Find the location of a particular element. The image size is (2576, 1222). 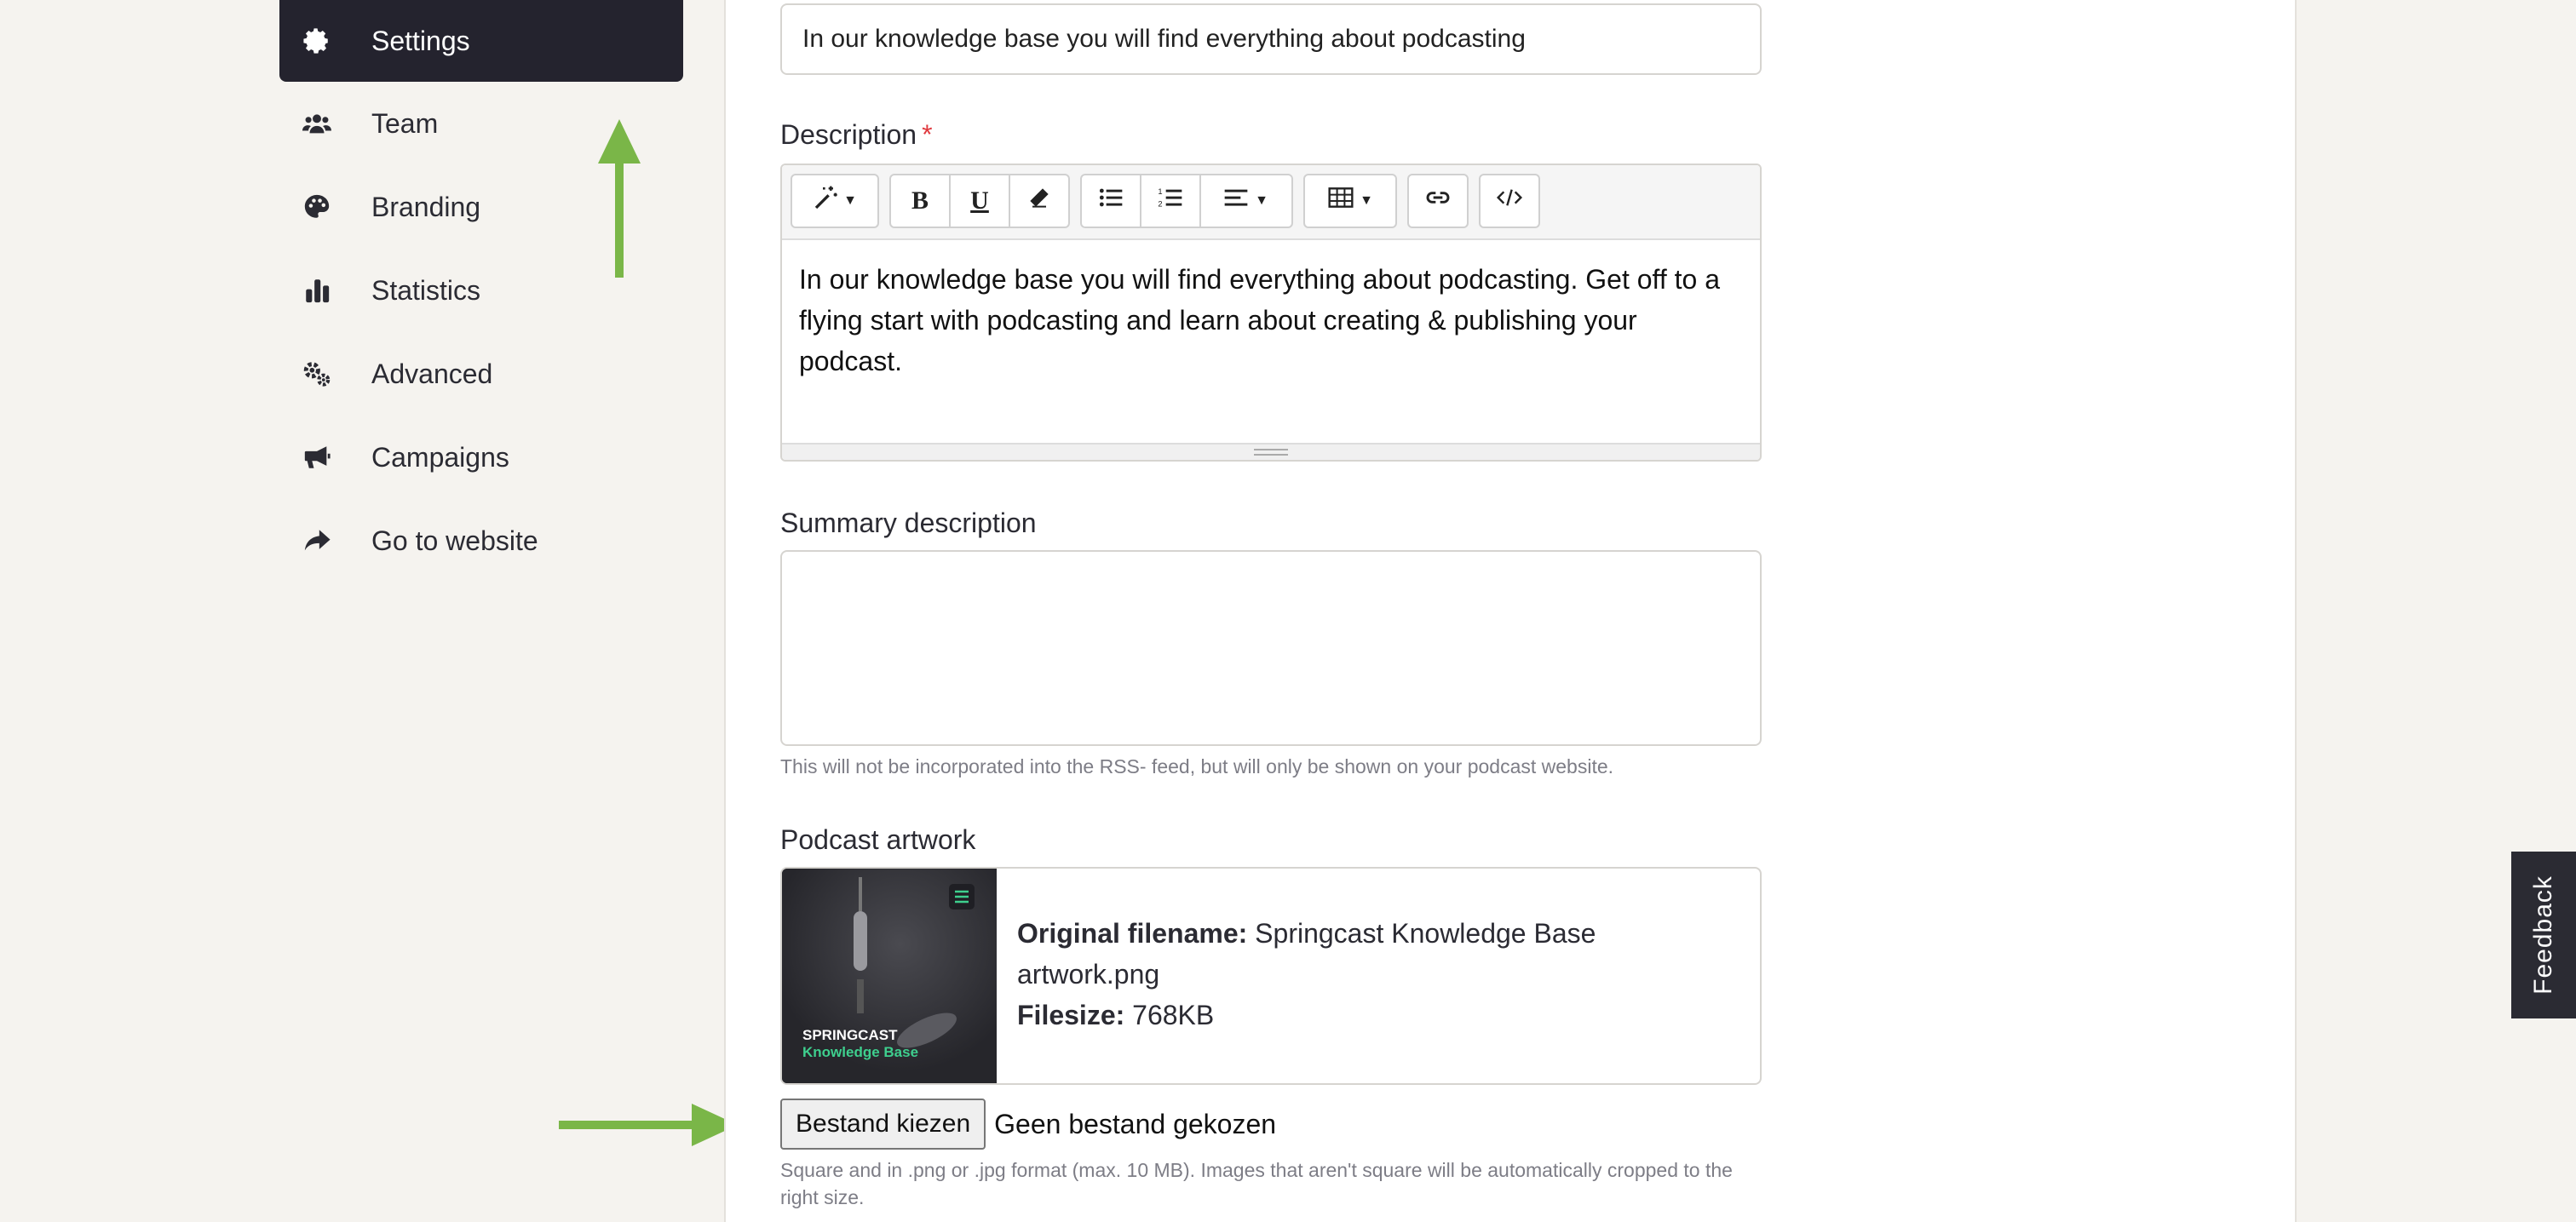

format-group: B U is located at coordinates (980, 201).